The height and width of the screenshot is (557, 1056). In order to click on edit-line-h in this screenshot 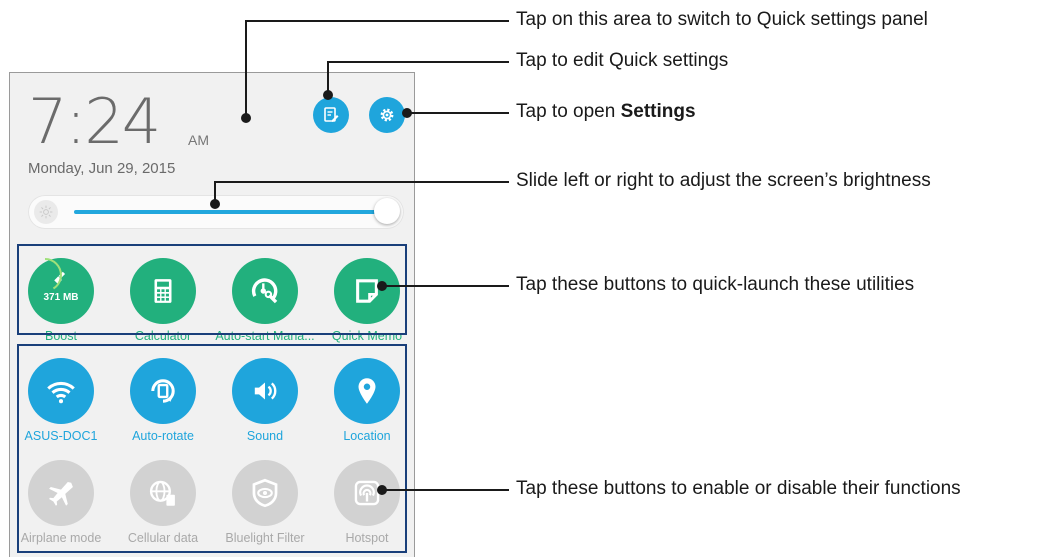, I will do `click(418, 62)`.